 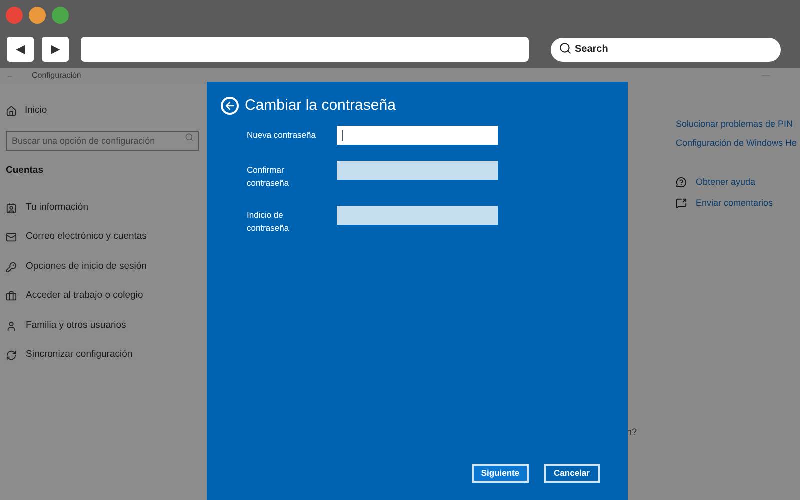 I want to click on cancel-button: Cancelar, so click(x=572, y=473).